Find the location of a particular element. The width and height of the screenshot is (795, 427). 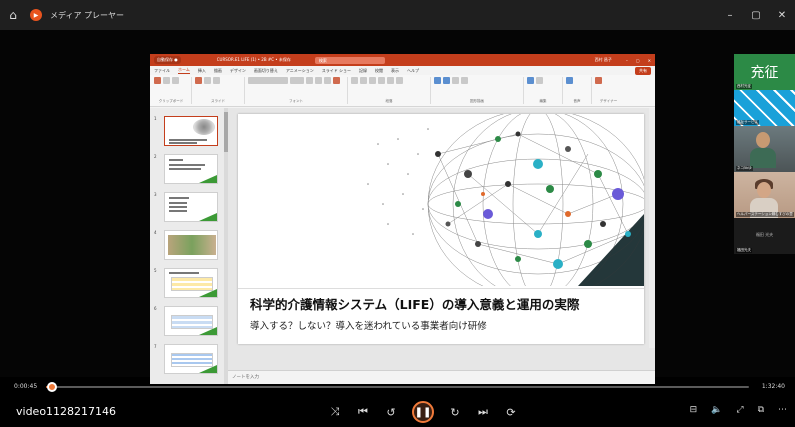

ribbon-group-editing: 編集 is located at coordinates (545, 90).